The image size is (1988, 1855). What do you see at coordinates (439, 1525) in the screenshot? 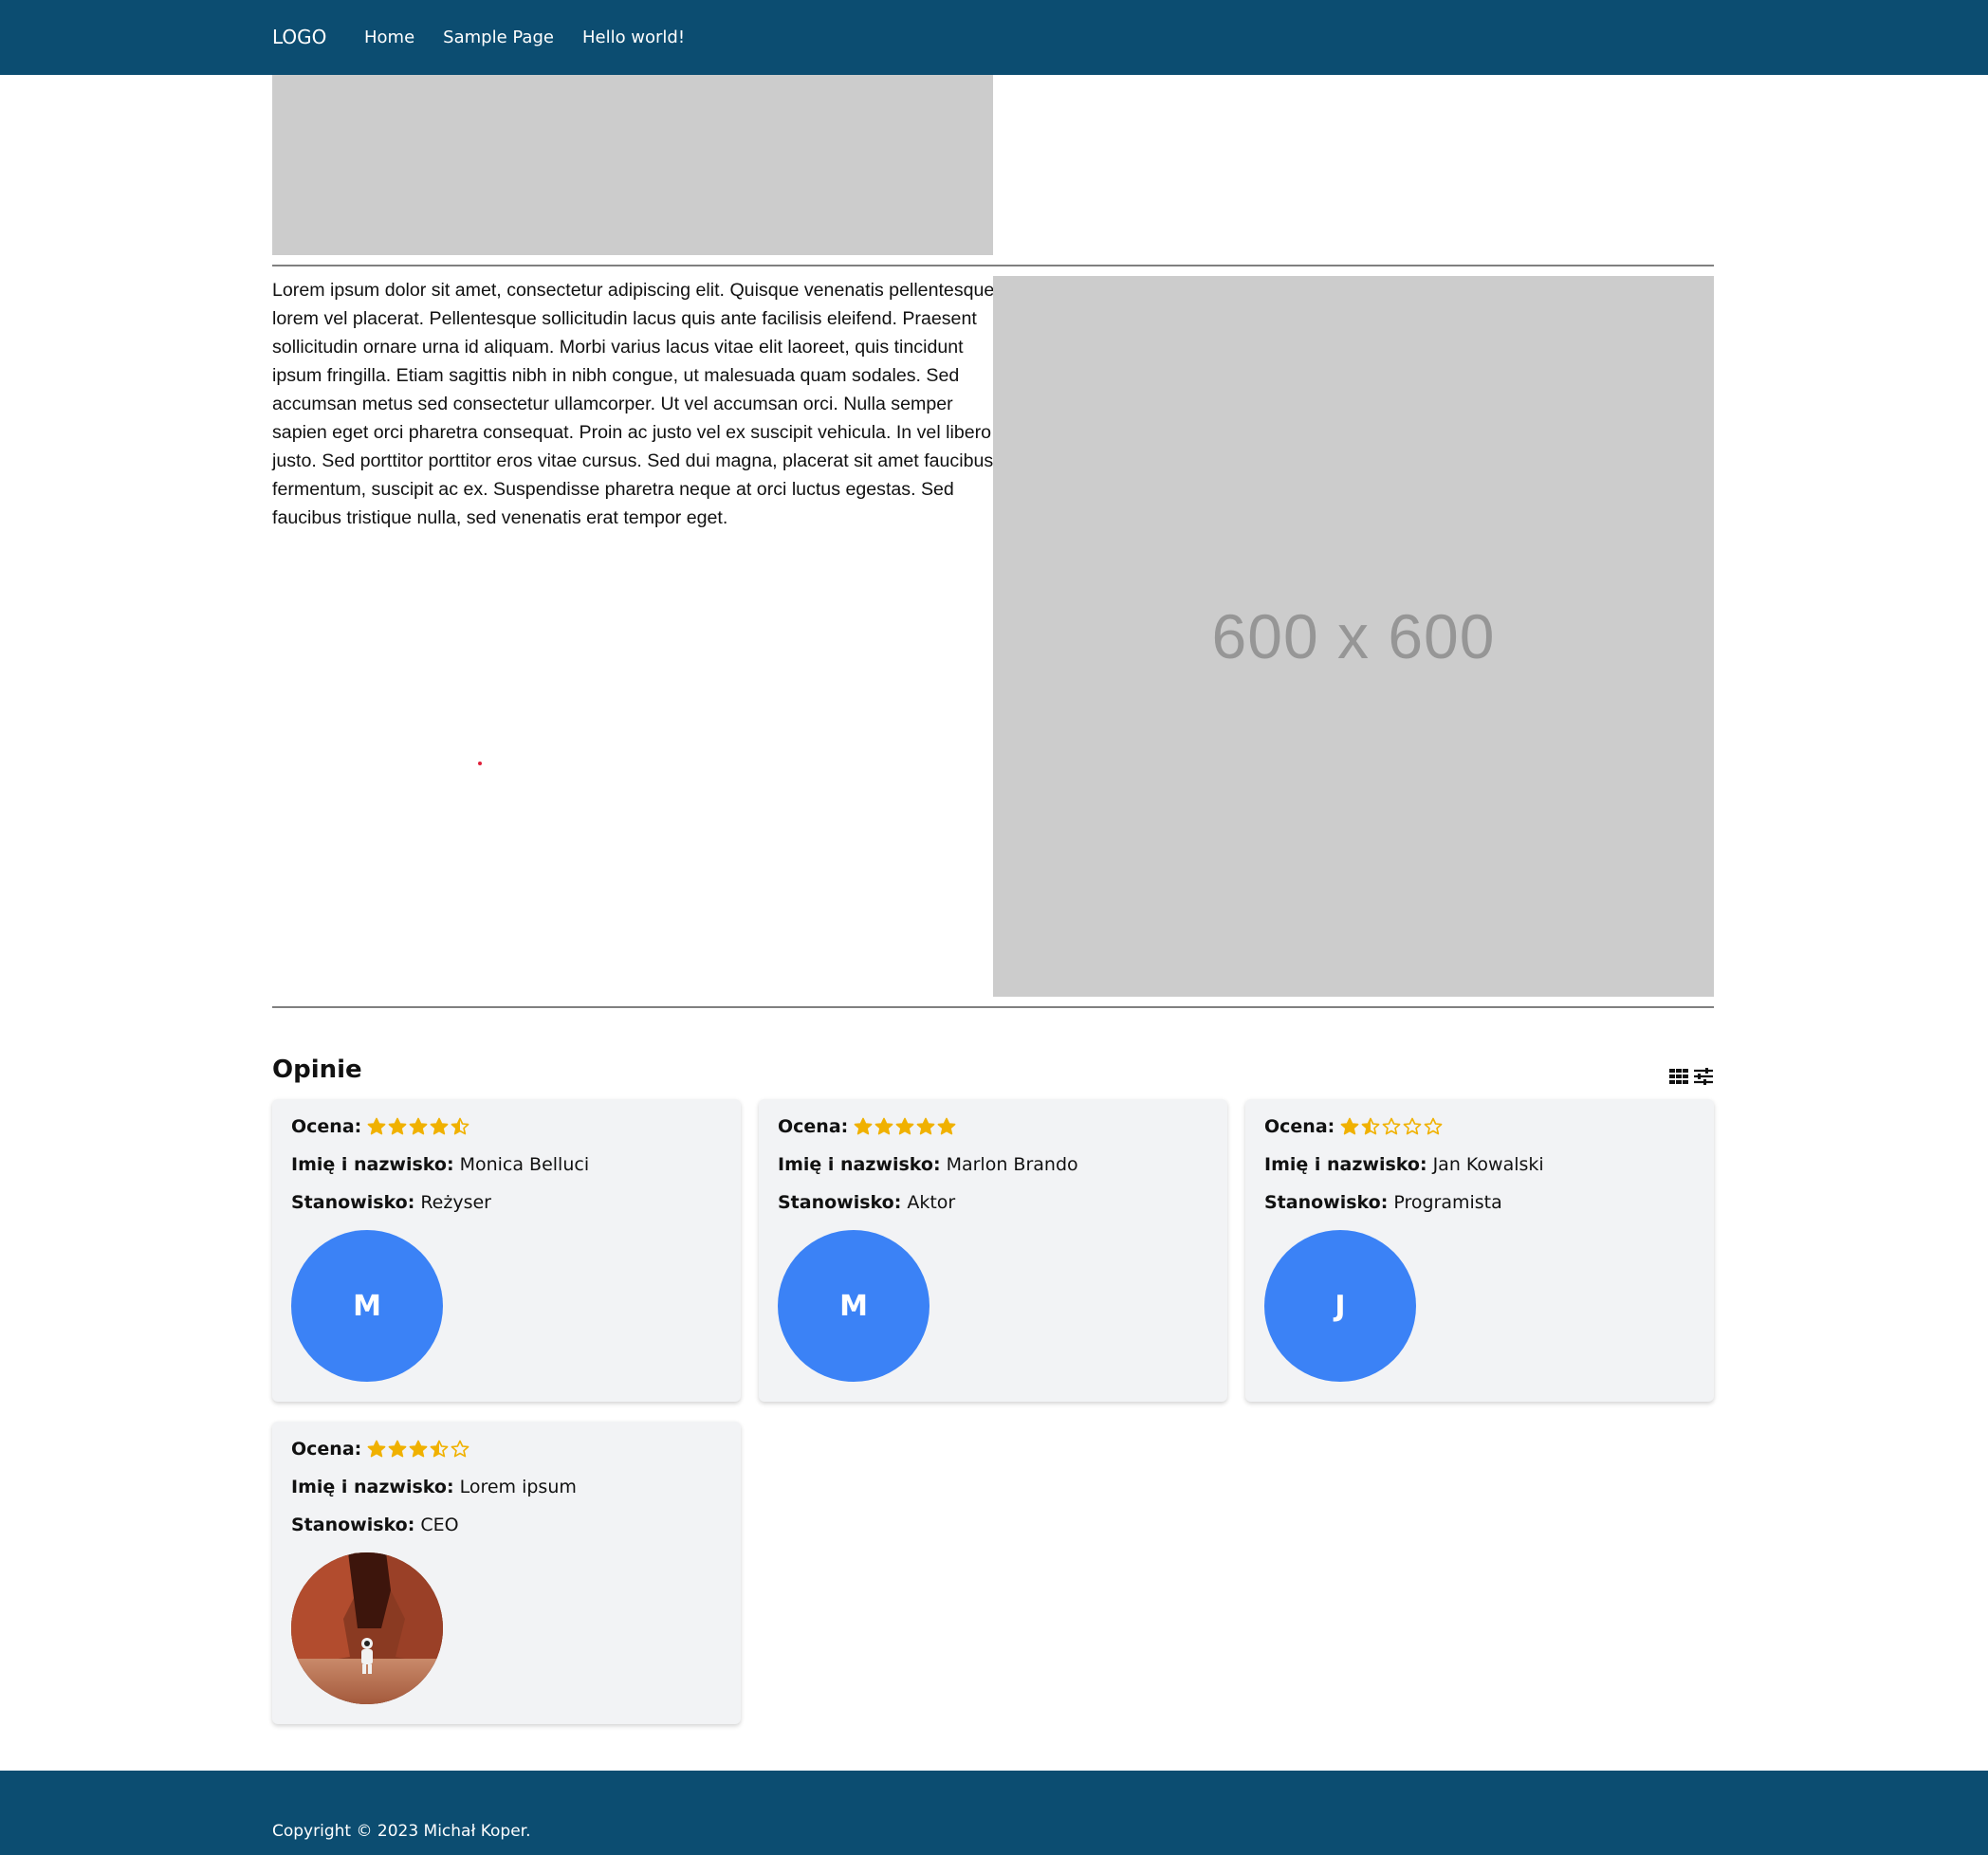
I see `reviewer-position: CEO` at bounding box center [439, 1525].